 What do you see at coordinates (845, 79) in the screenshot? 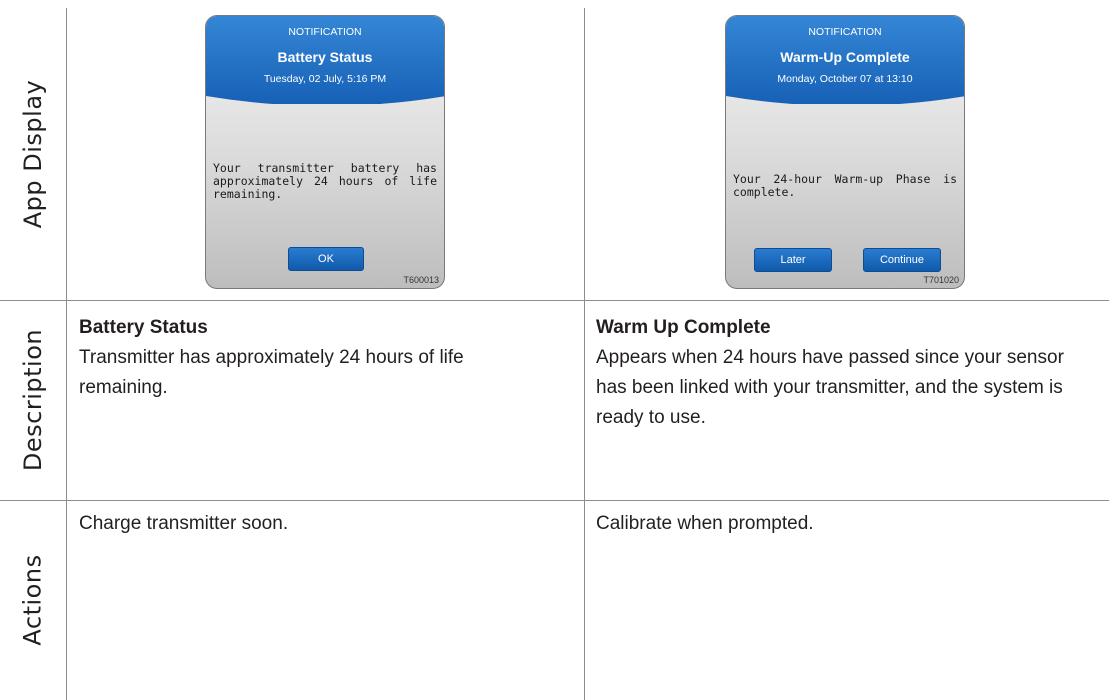
I see `notification-date: Monday, October 07 at 13:10` at bounding box center [845, 79].